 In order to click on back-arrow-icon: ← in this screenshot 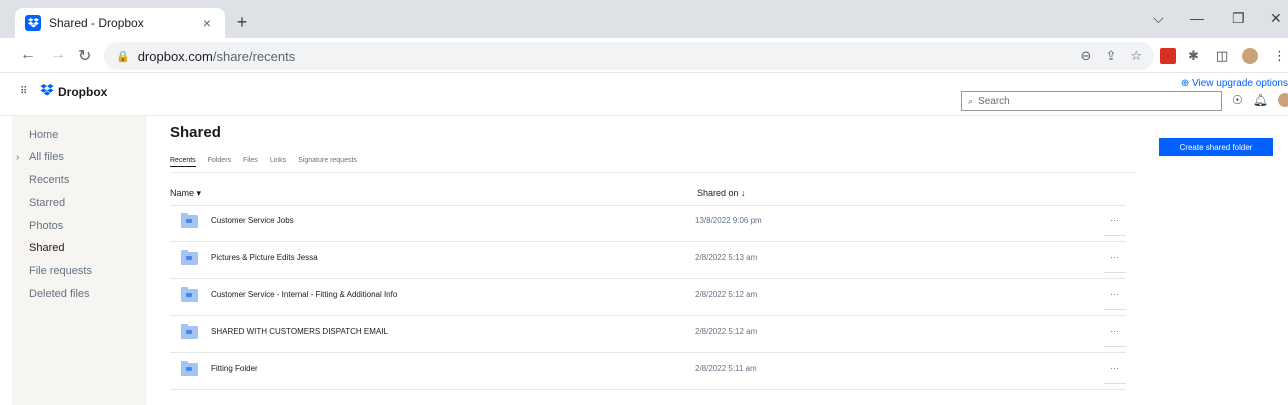, I will do `click(28, 55)`.